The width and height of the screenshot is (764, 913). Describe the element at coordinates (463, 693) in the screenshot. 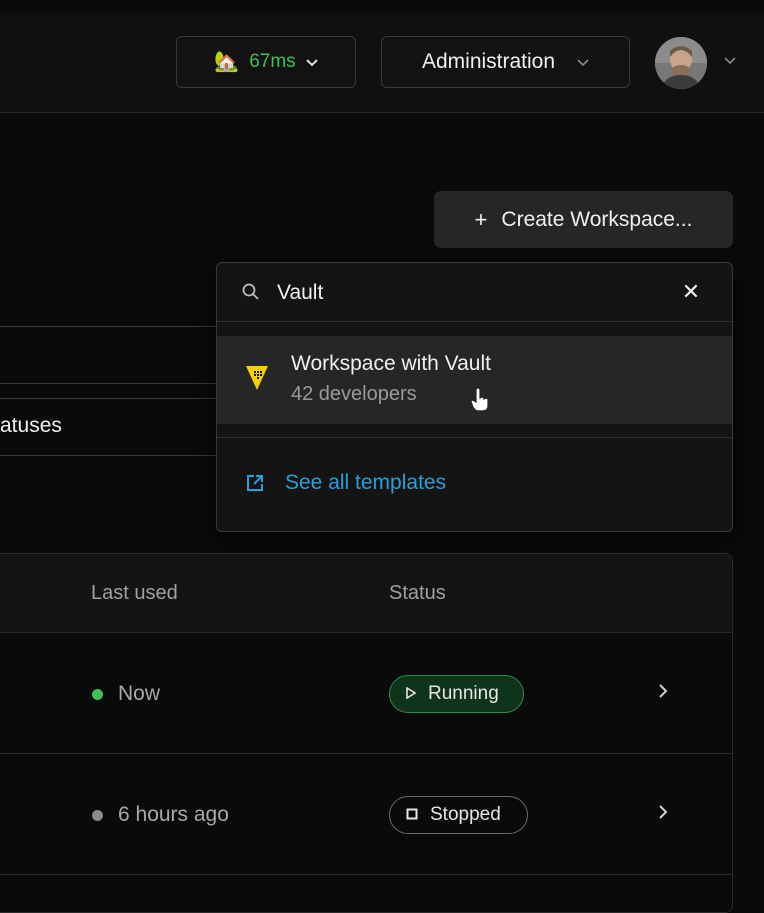

I see `status-label: Running` at that location.